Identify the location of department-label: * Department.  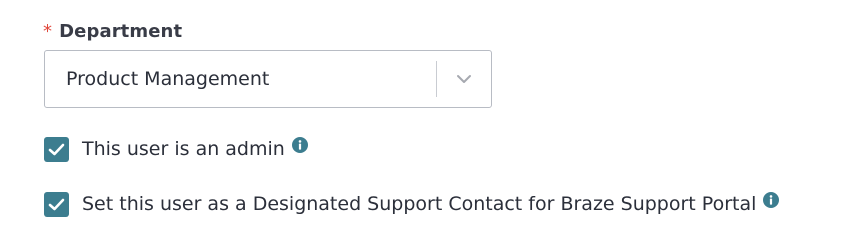
(112, 31).